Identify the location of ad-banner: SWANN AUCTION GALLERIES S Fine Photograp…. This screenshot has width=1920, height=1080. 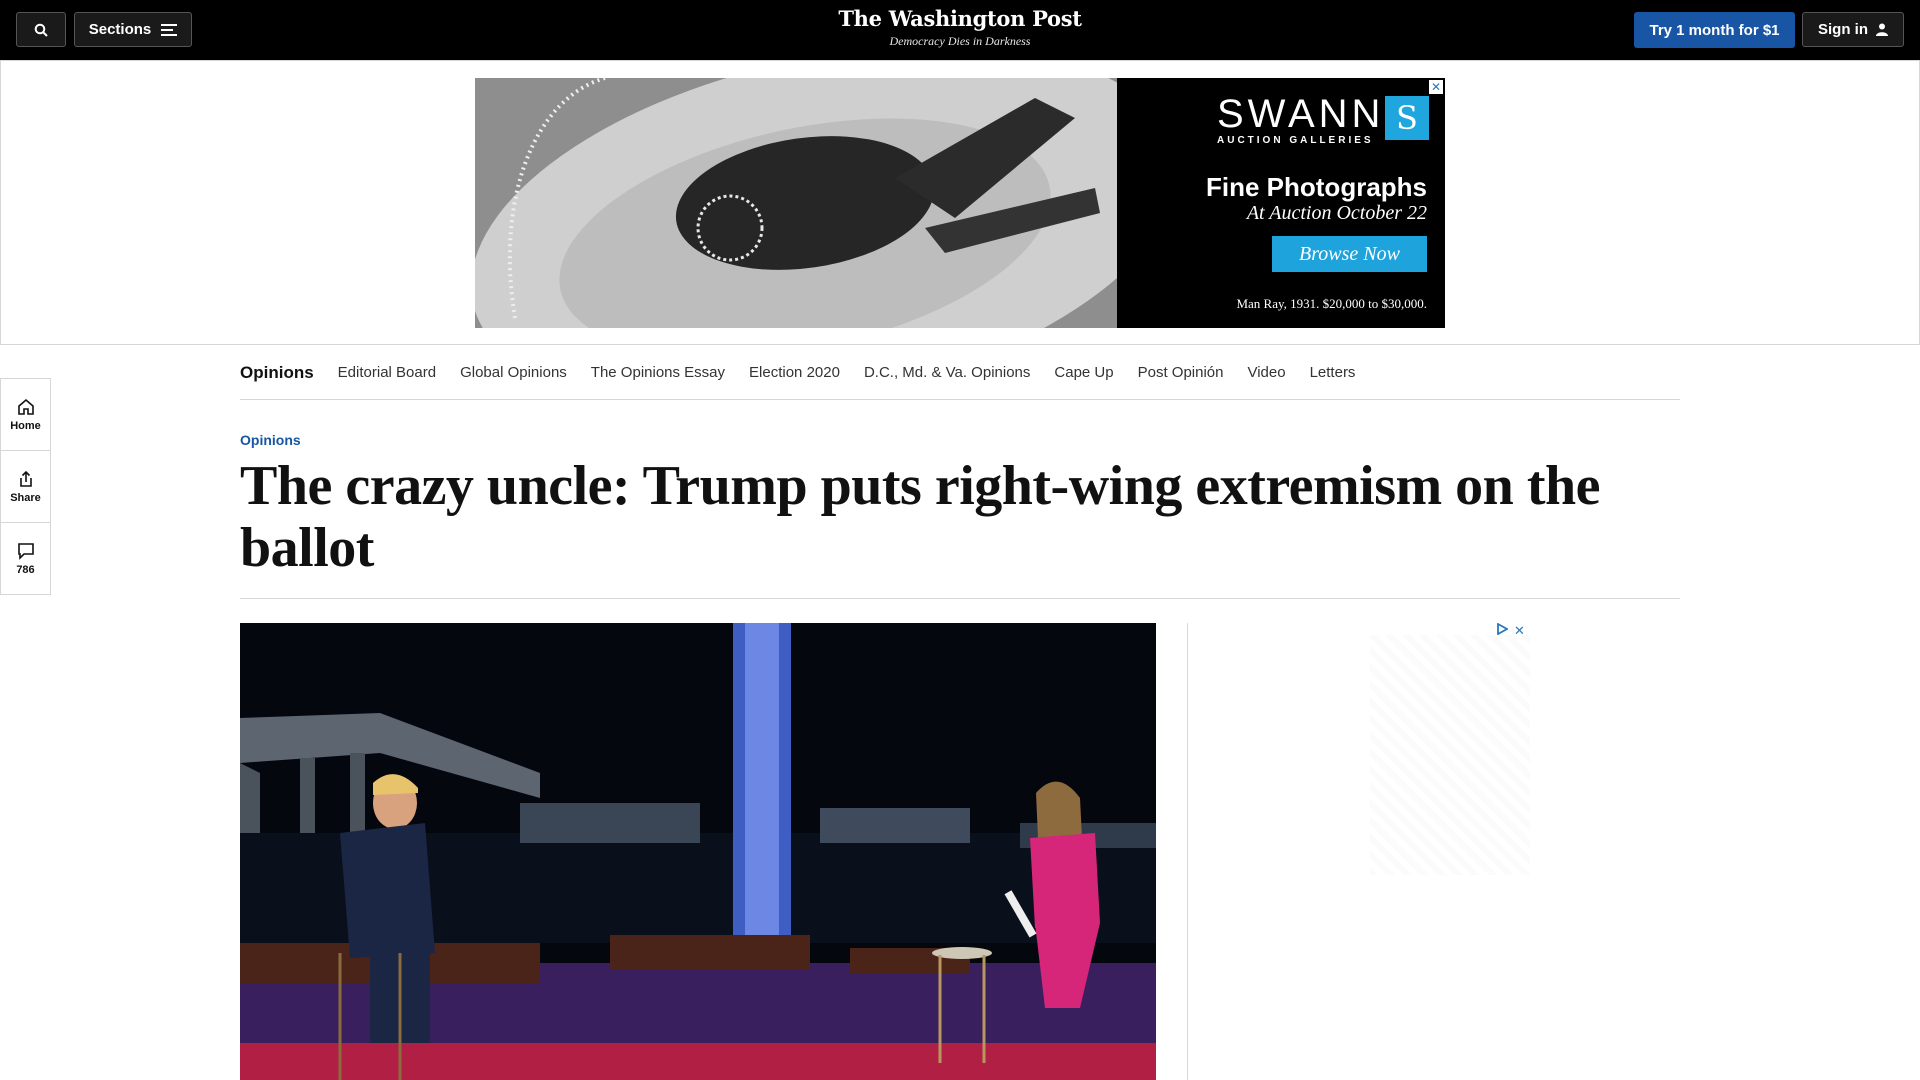
(960, 203).